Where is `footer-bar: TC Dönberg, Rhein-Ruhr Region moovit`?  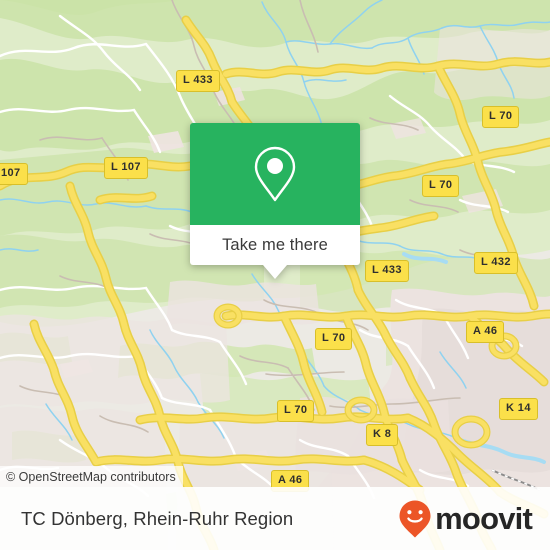 footer-bar: TC Dönberg, Rhein-Ruhr Region moovit is located at coordinates (275, 518).